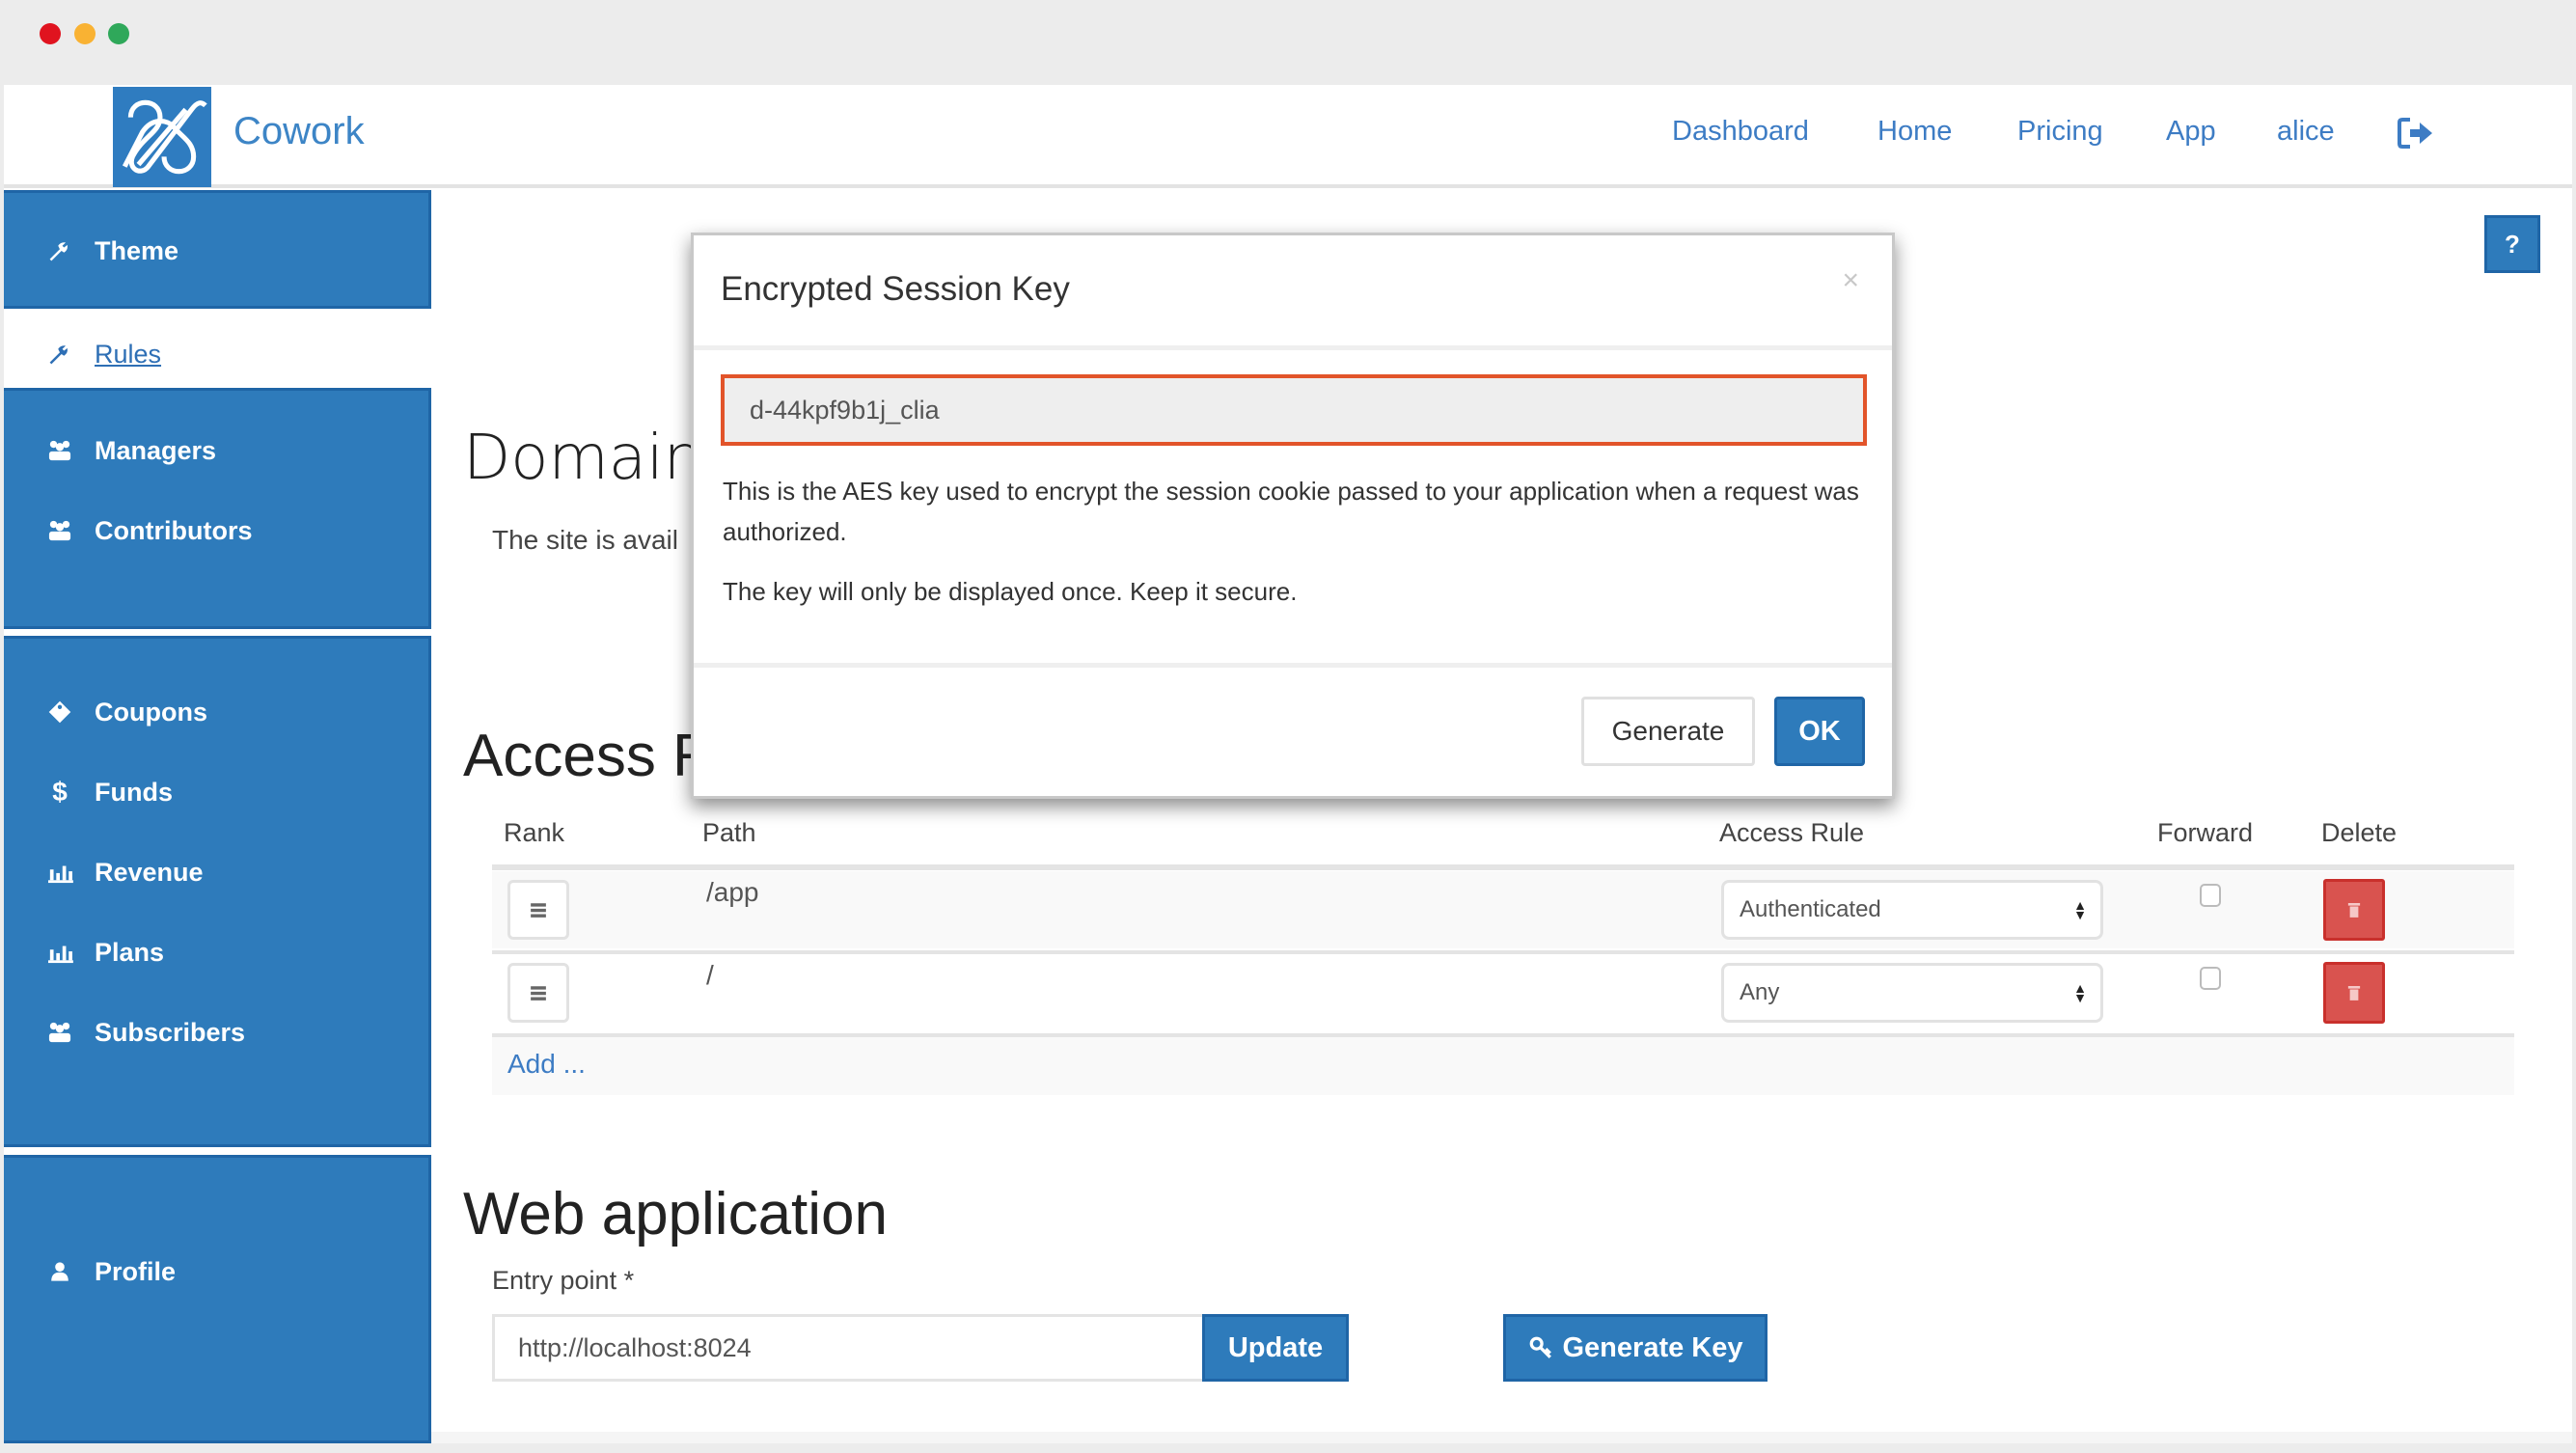  What do you see at coordinates (1540, 1347) in the screenshot?
I see `key-icon` at bounding box center [1540, 1347].